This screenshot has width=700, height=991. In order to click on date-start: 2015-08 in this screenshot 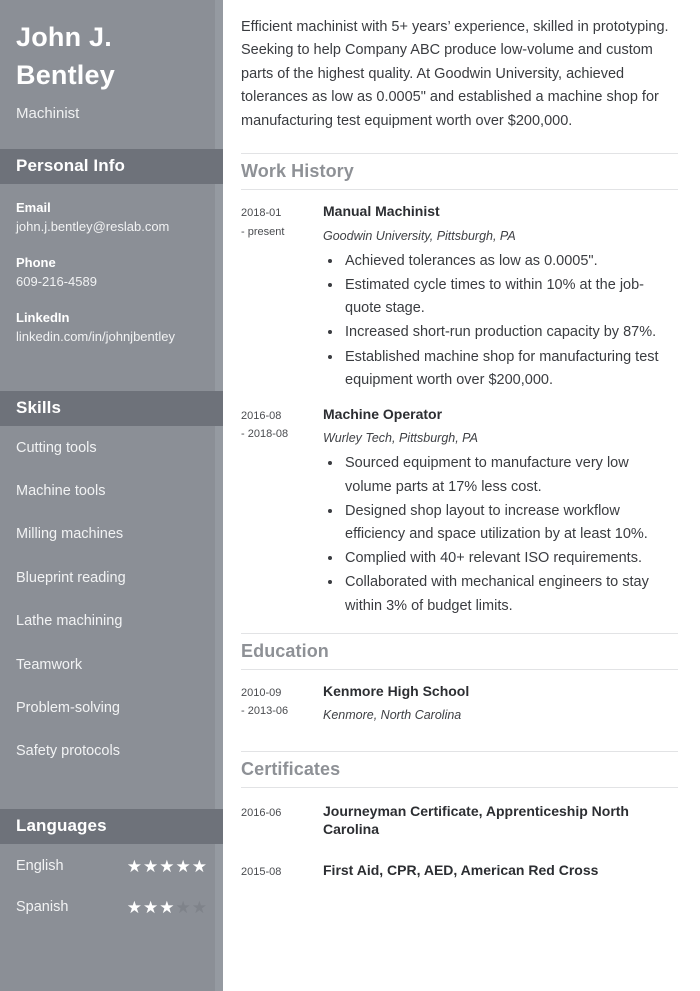, I will do `click(261, 871)`.